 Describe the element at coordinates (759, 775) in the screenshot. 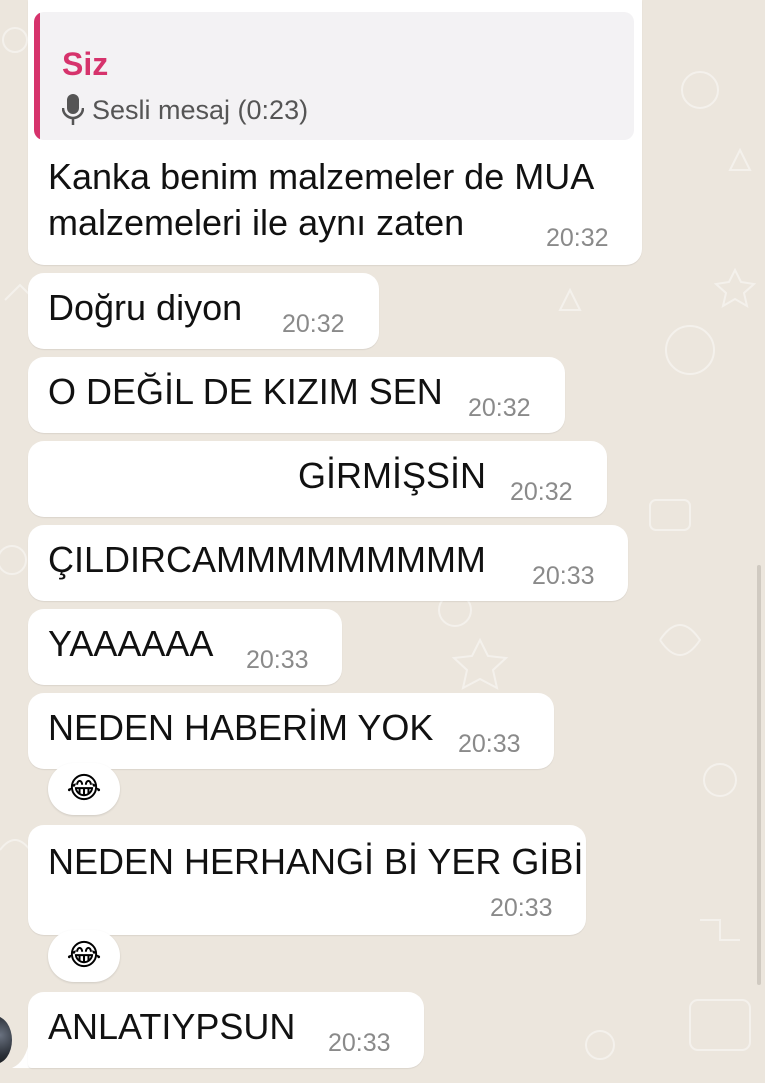

I see `scrollbar` at that location.